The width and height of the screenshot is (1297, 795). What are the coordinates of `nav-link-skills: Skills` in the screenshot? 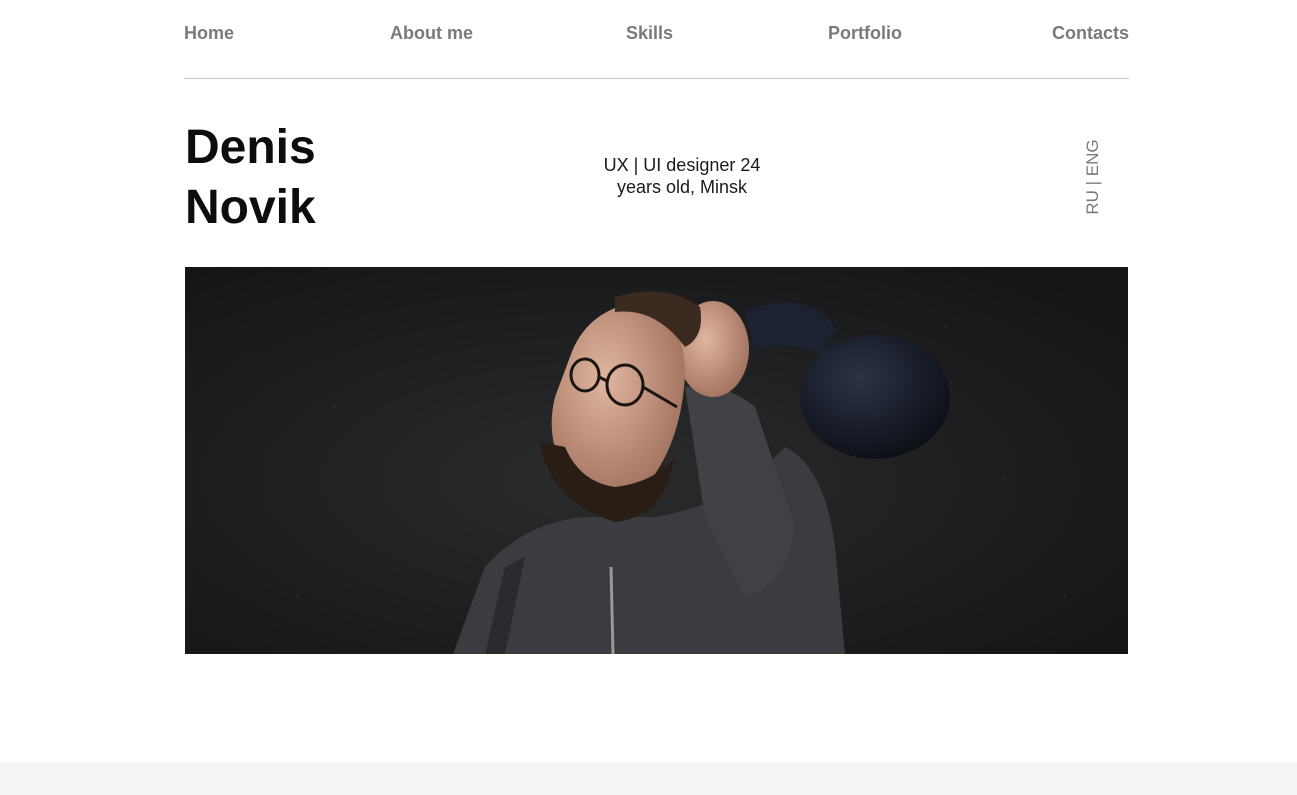 It's located at (649, 33).